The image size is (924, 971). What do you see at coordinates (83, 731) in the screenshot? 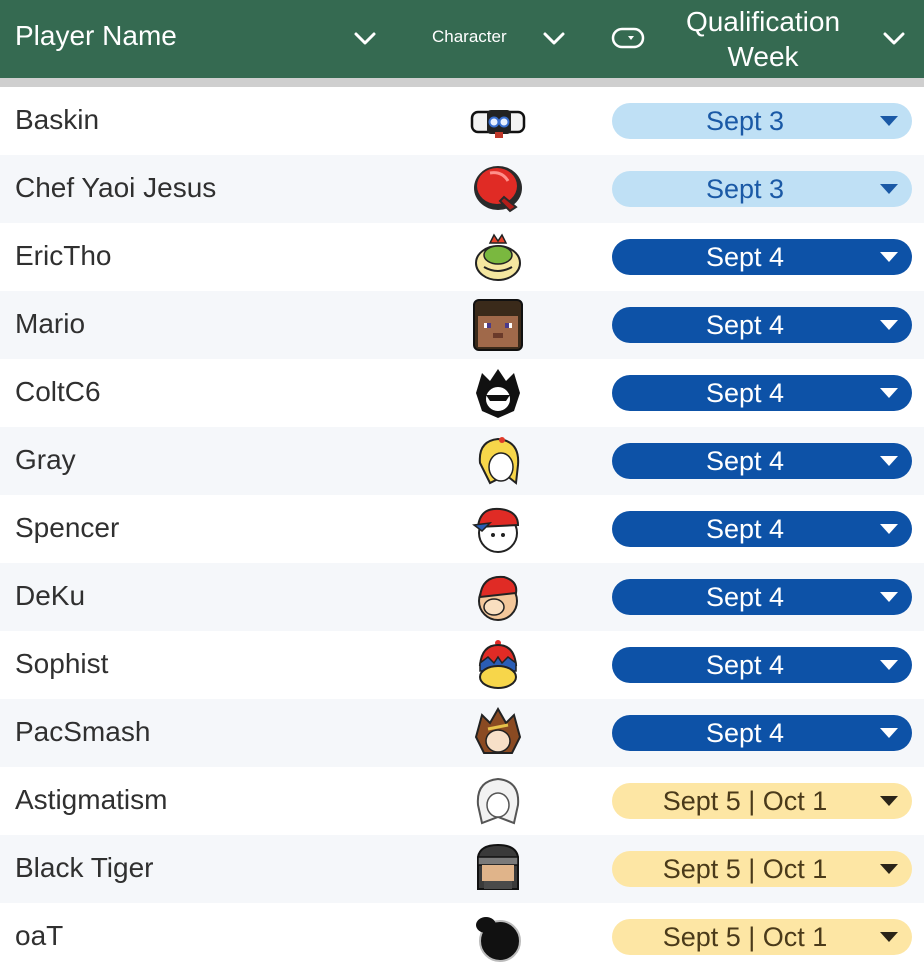
I see `player-name-cell: PacSmash` at bounding box center [83, 731].